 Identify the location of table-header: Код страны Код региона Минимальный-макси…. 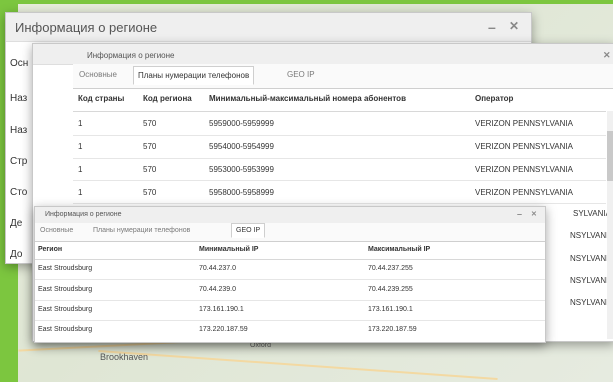
(339, 100).